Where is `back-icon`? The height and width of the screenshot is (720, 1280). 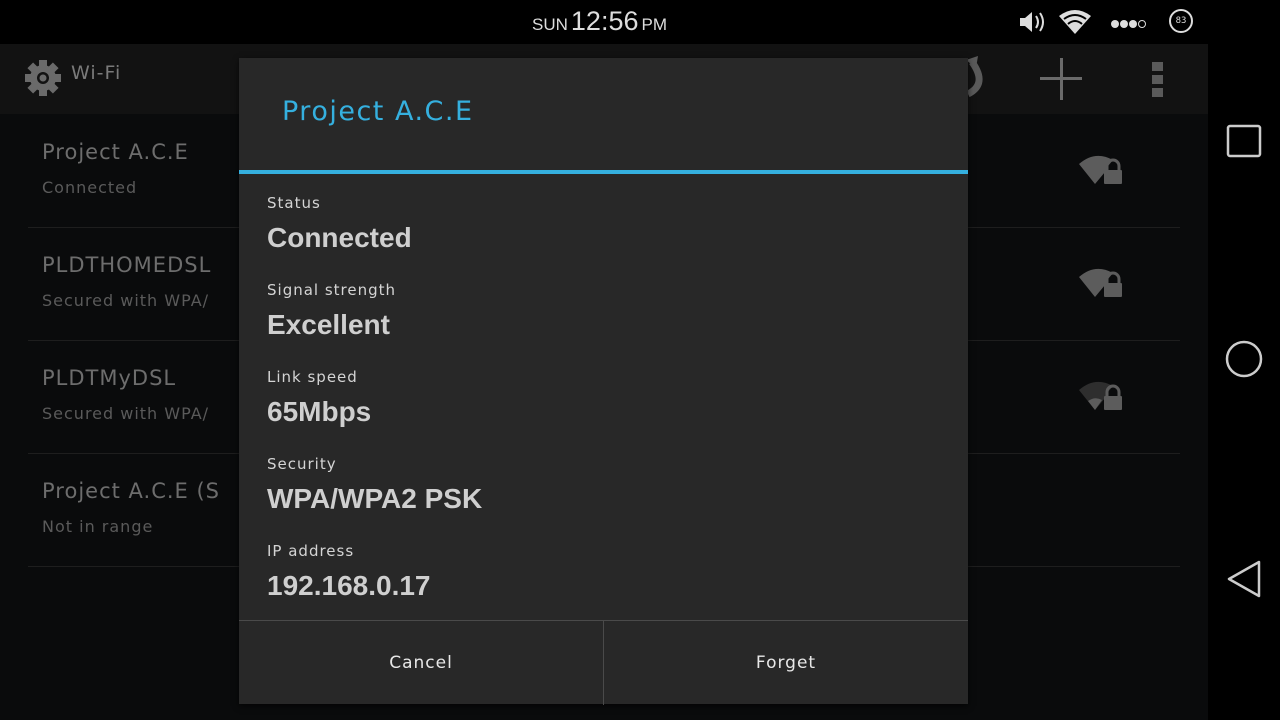
back-icon is located at coordinates (1244, 581).